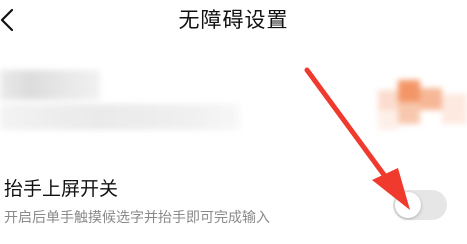 This screenshot has width=467, height=244. What do you see at coordinates (408, 205) in the screenshot?
I see `toggle-knob` at bounding box center [408, 205].